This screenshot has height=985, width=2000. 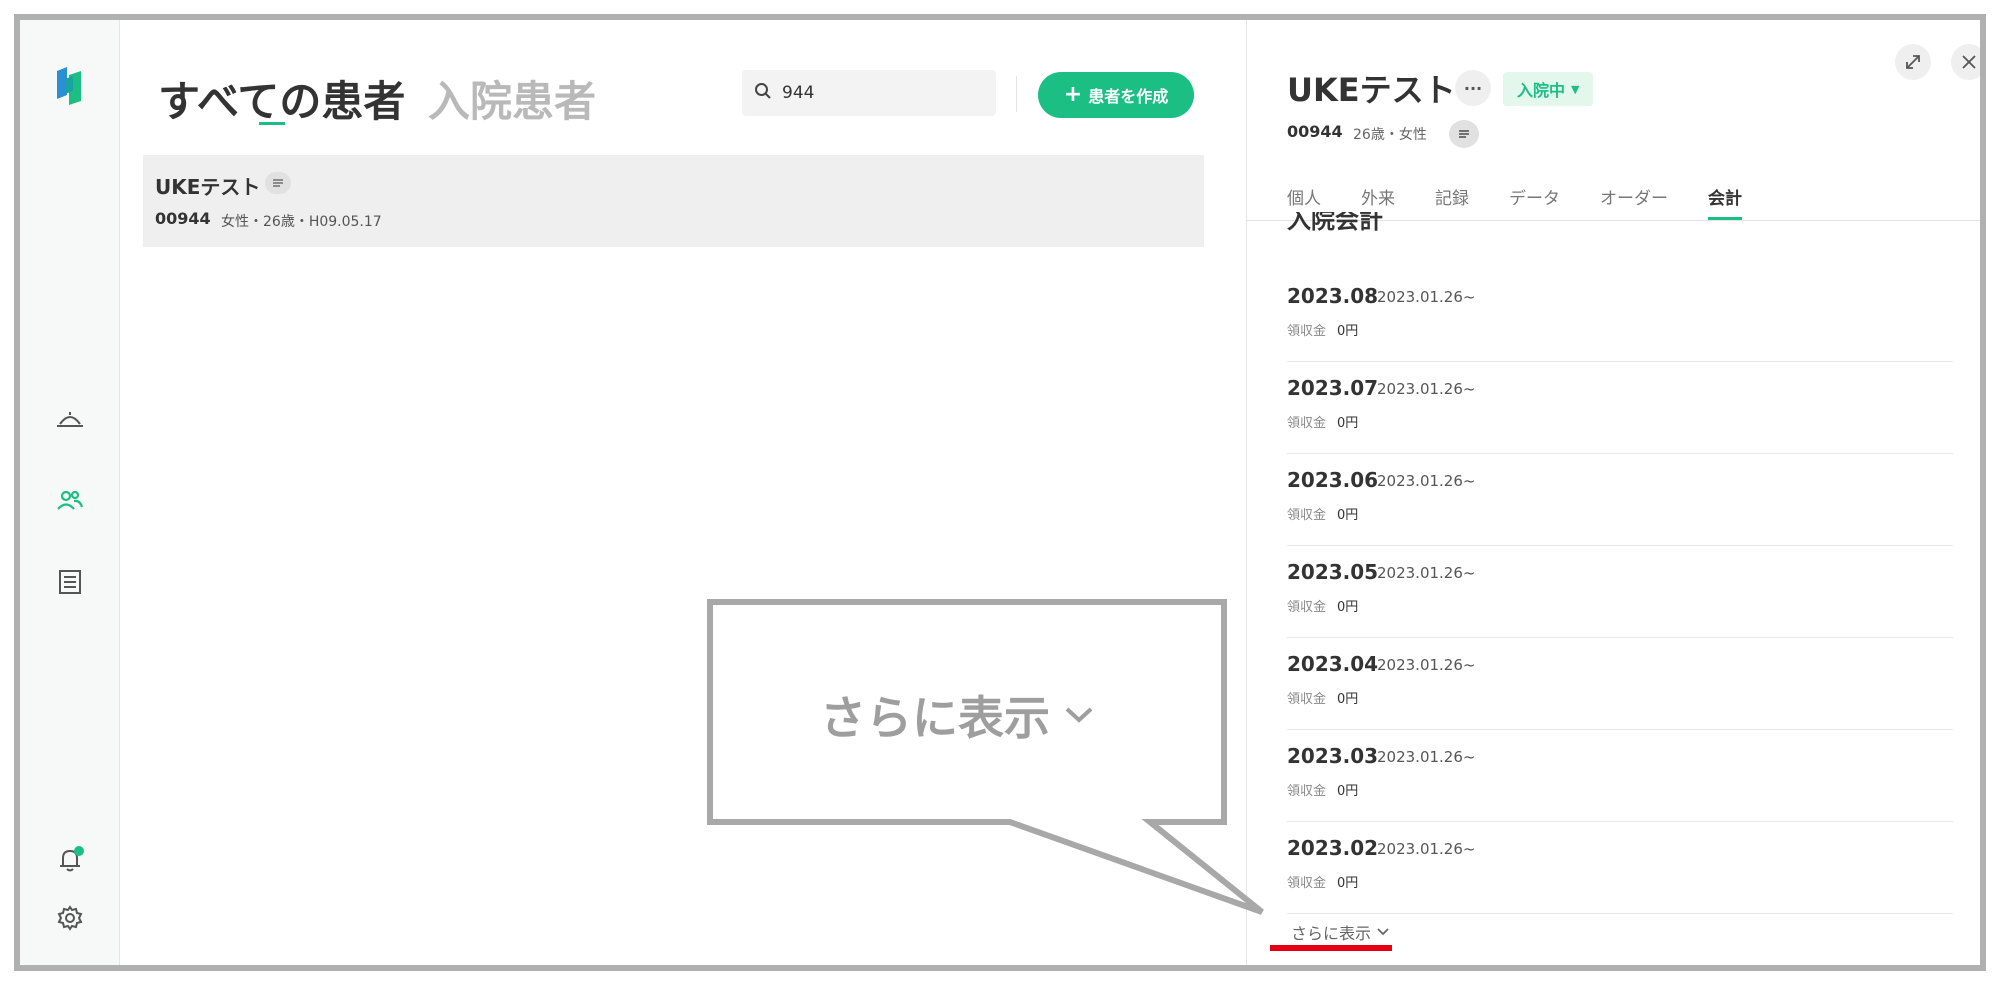 I want to click on billing-month: 2023.04, so click(x=1333, y=664).